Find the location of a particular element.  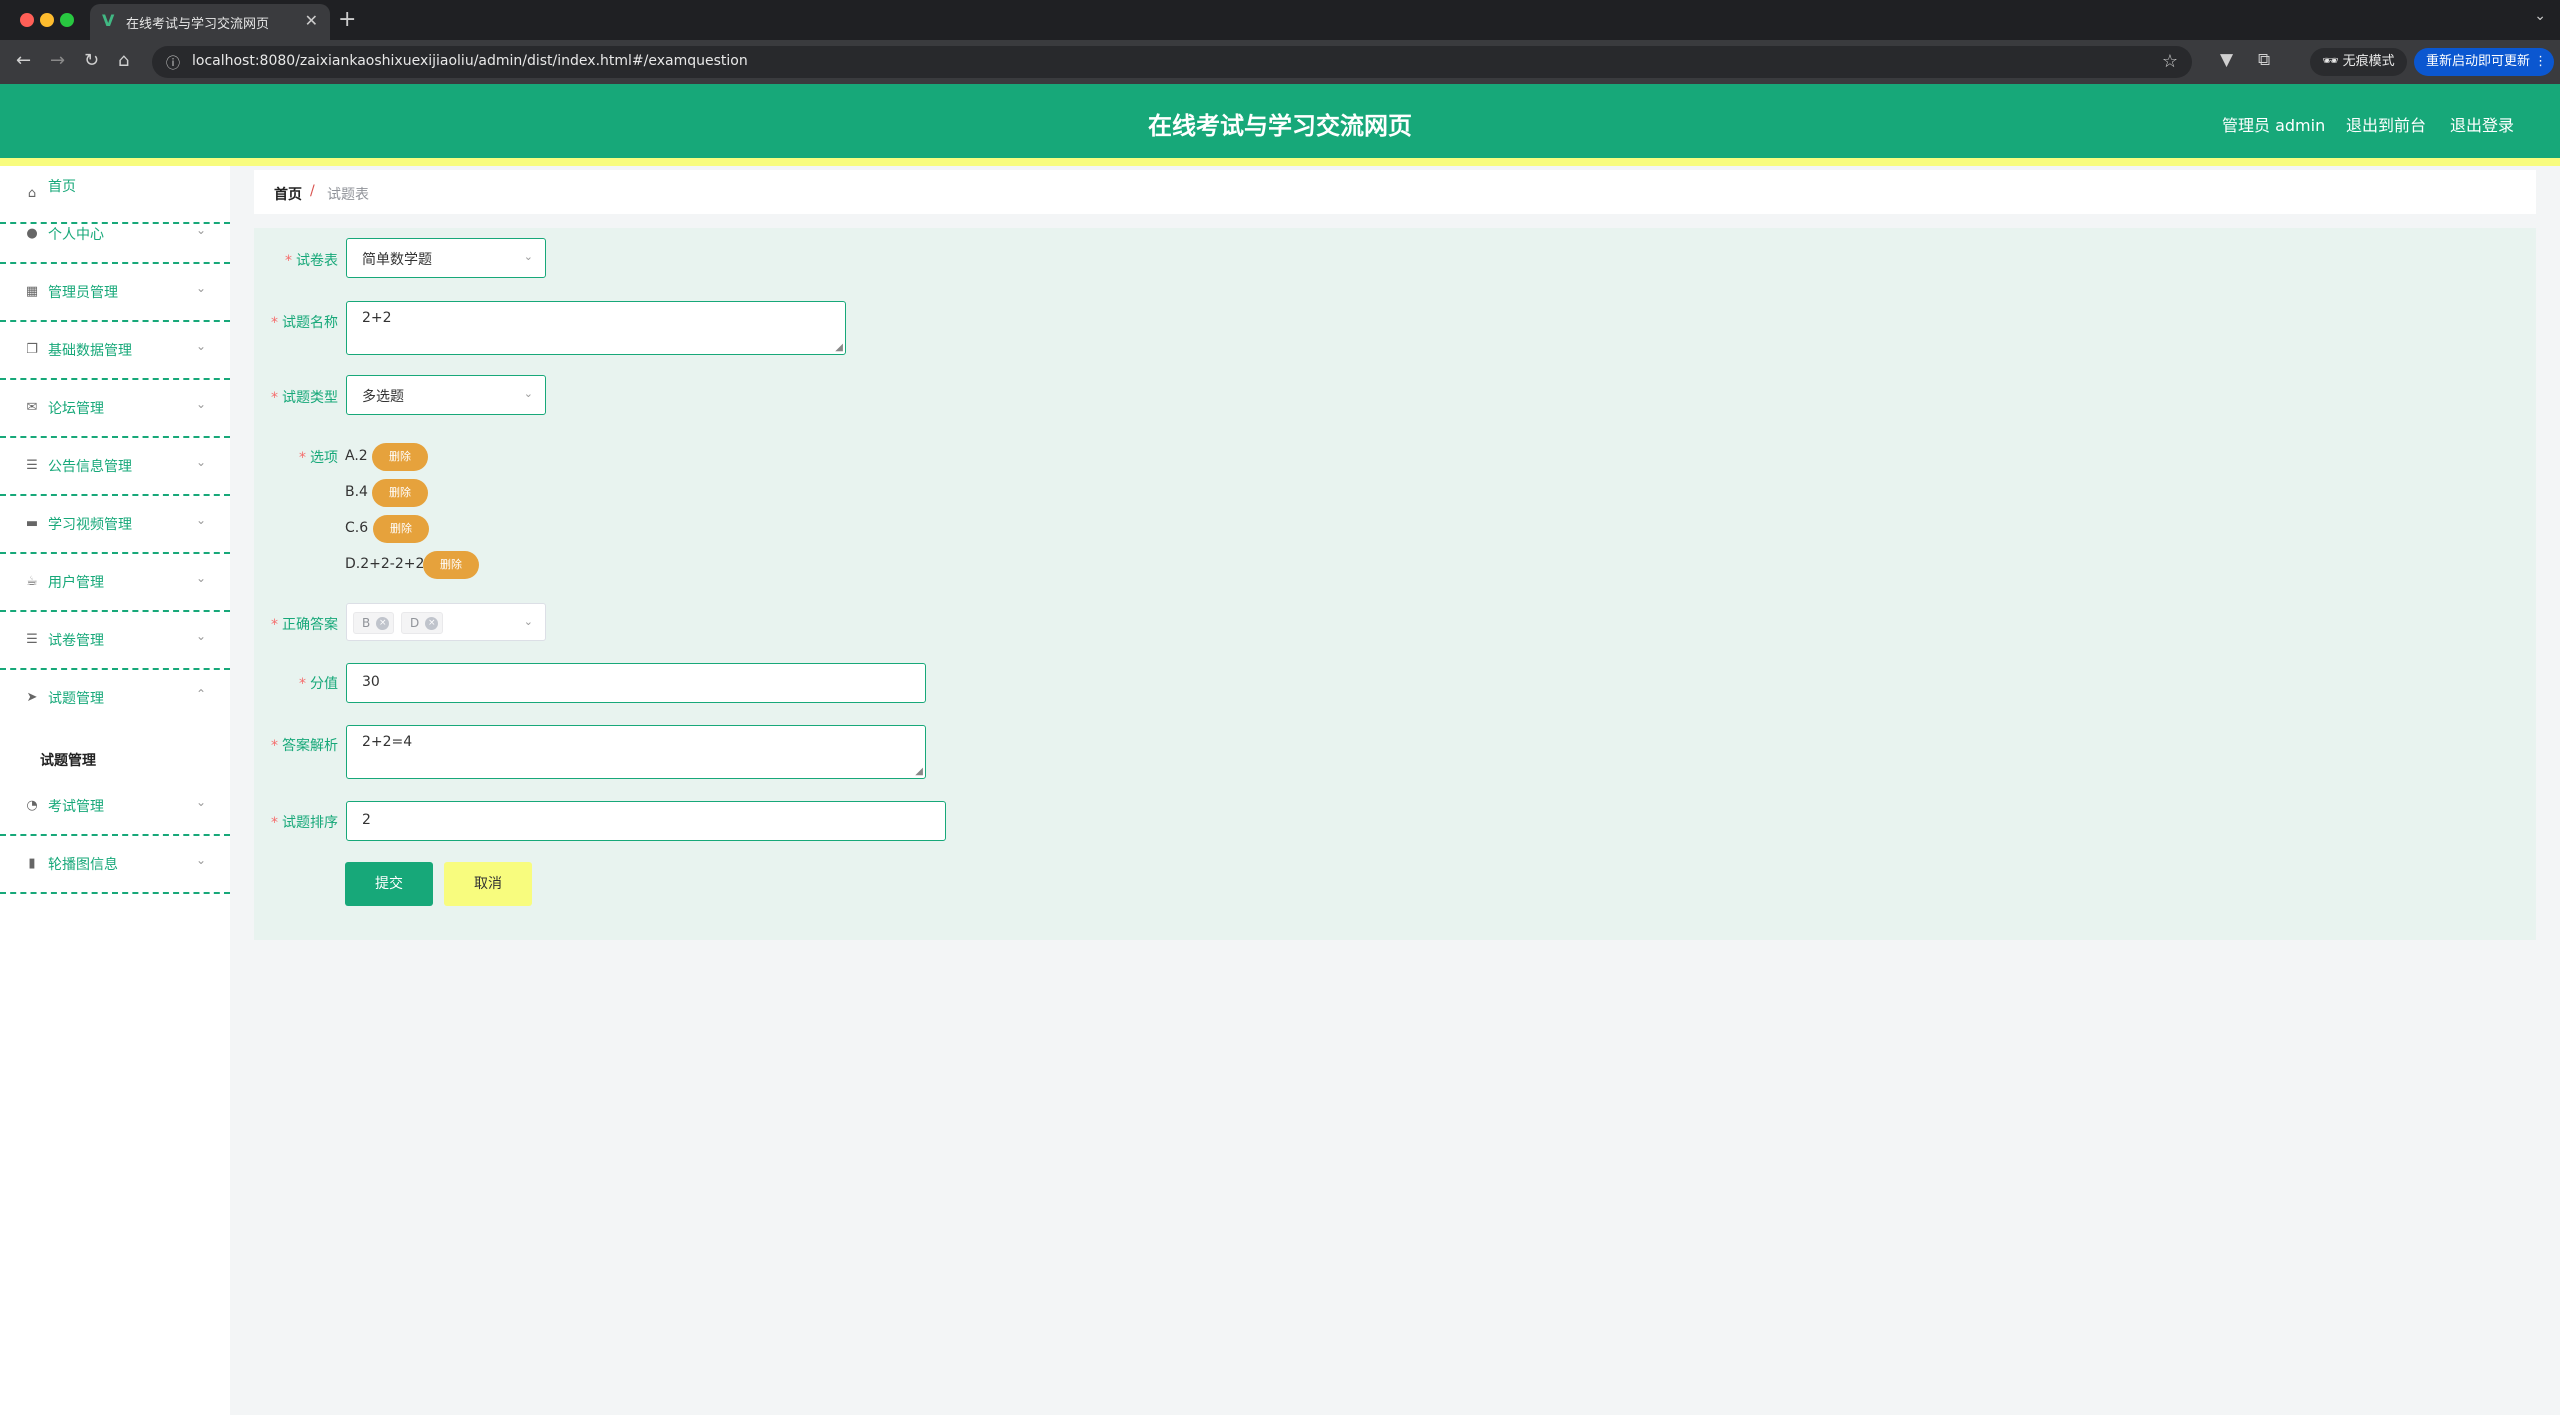

order-input: 2 is located at coordinates (646, 821).